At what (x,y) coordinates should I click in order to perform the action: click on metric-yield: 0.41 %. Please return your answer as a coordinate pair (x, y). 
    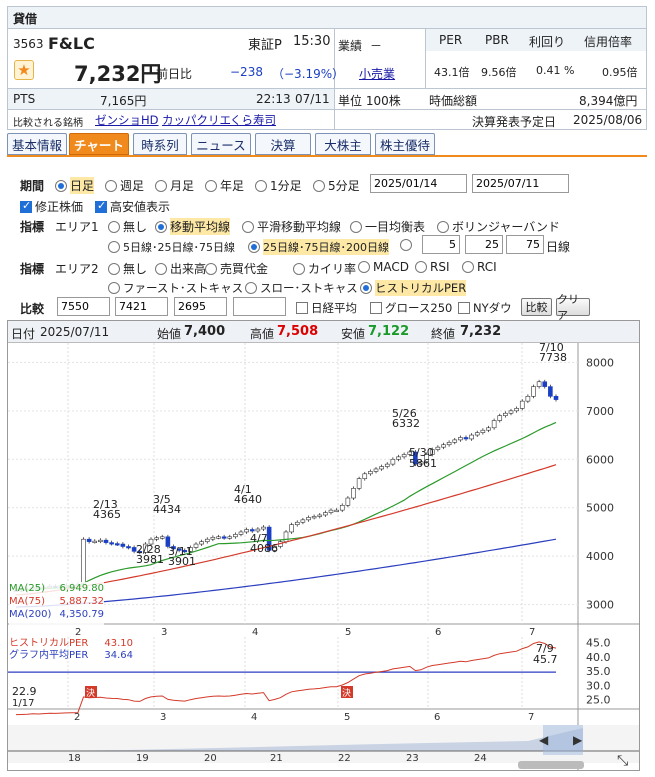
    Looking at the image, I should click on (555, 70).